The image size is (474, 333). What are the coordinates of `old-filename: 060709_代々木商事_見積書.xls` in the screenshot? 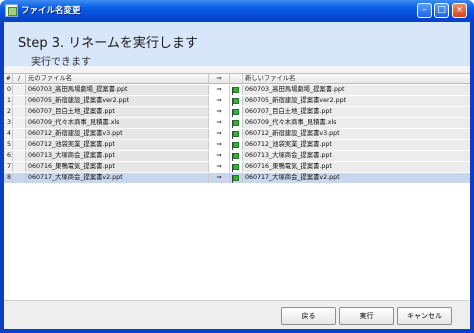 It's located at (117, 123).